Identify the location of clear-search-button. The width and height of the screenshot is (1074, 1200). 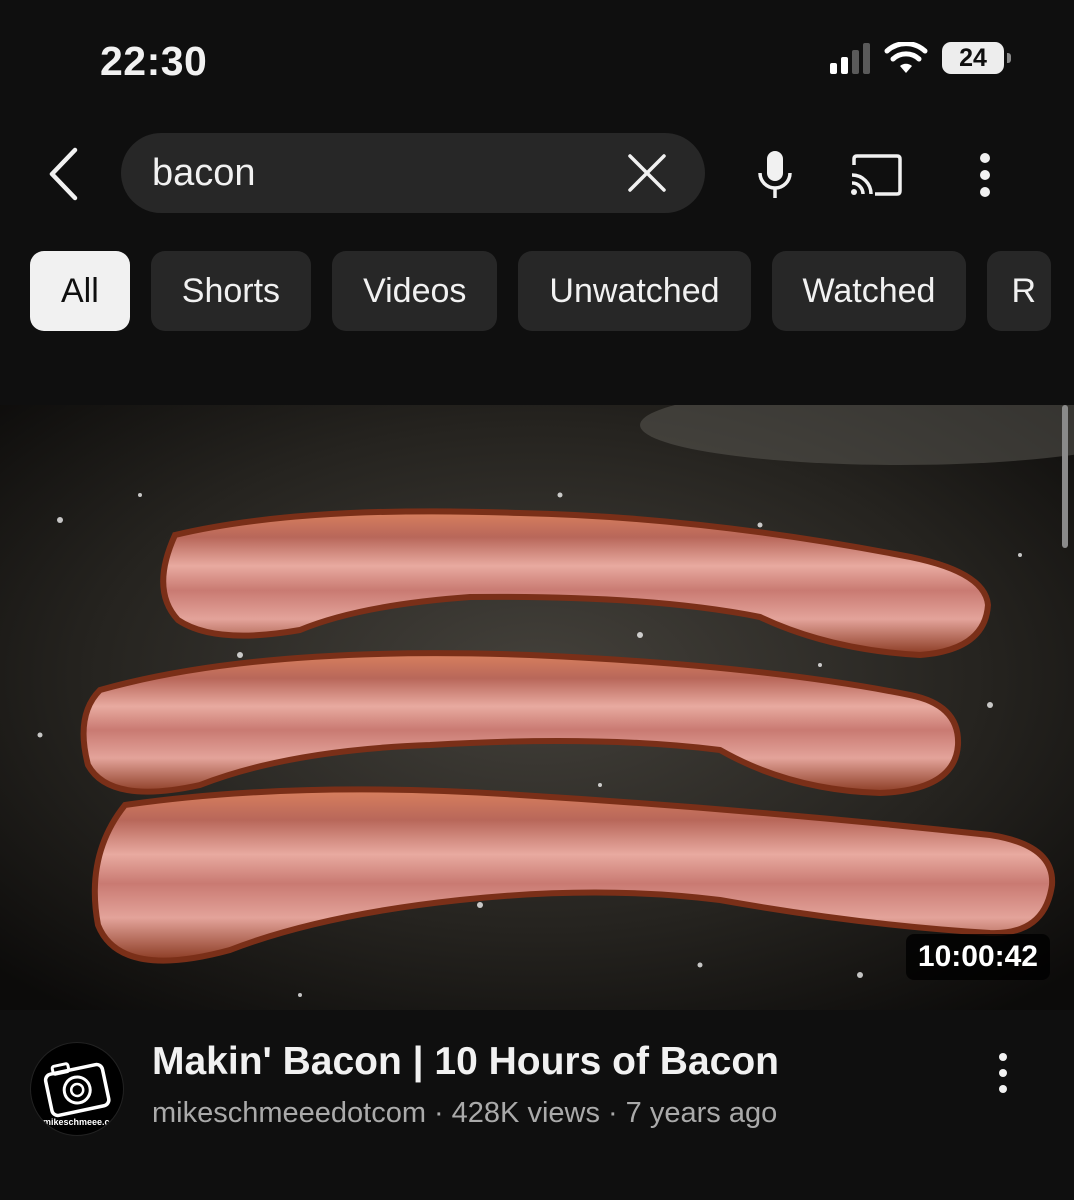
(647, 173).